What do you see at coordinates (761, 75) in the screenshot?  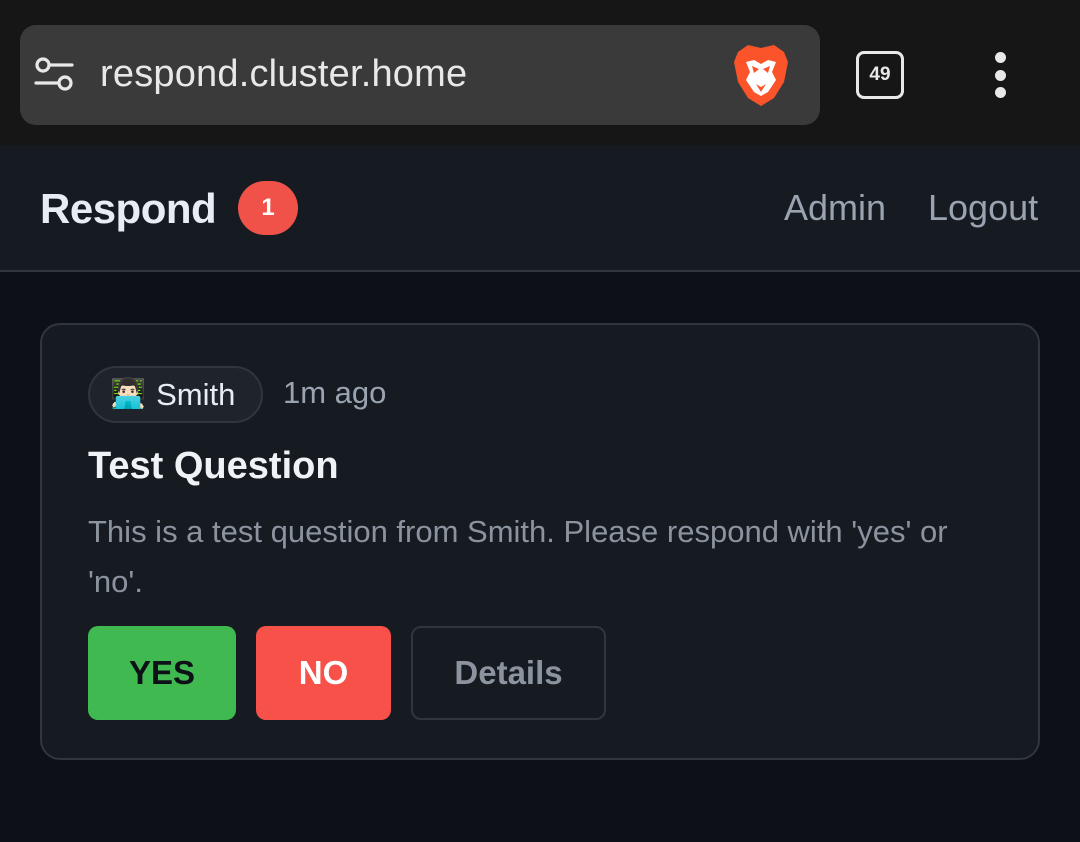 I see `brave-lion-icon` at bounding box center [761, 75].